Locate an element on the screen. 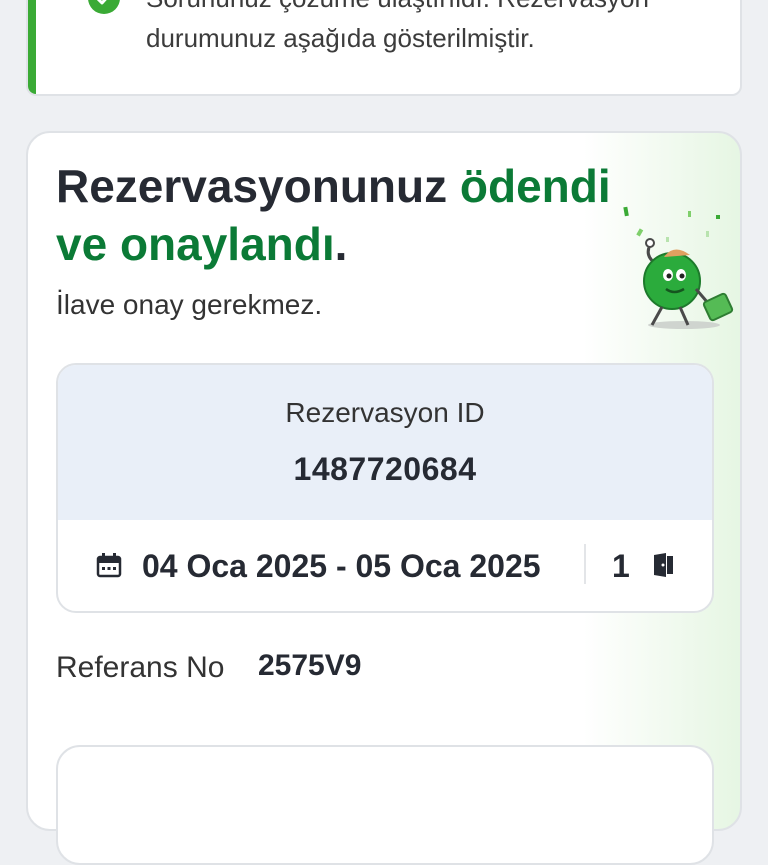  reservation-id-value: 1487720684 is located at coordinates (385, 469).